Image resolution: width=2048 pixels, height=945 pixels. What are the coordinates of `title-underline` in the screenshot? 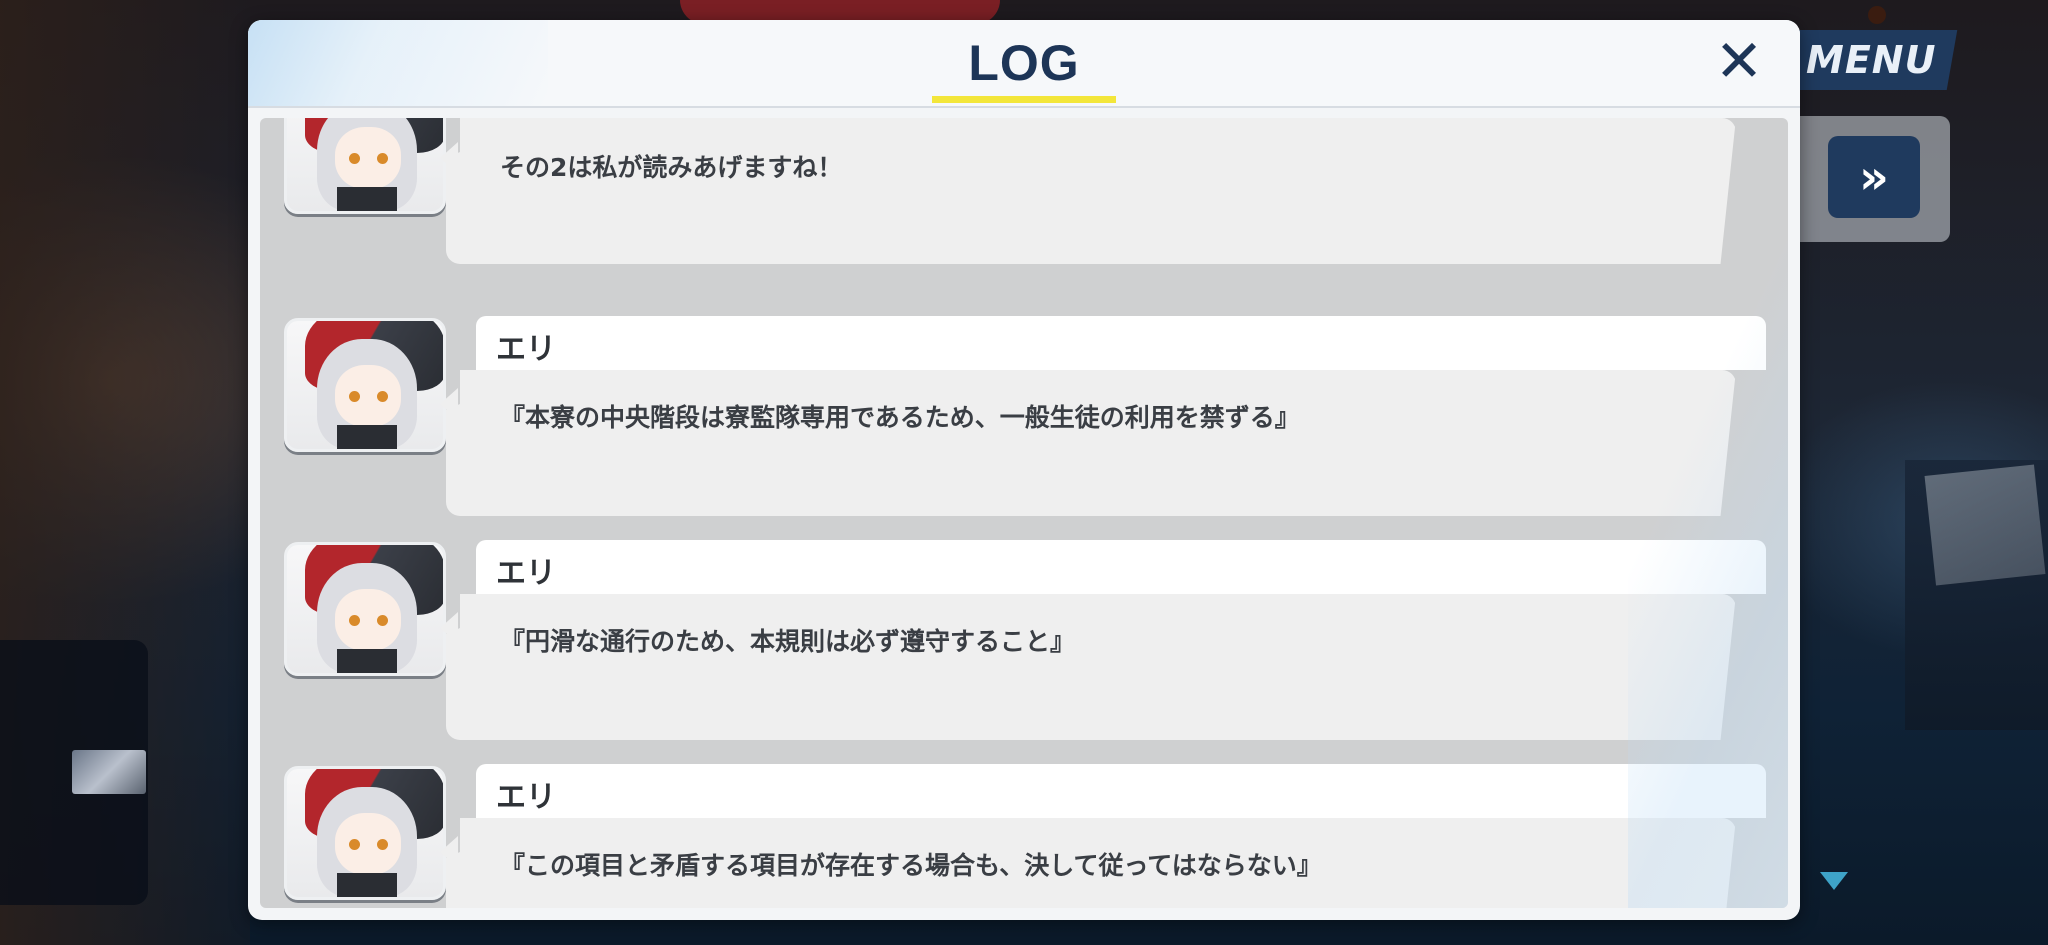 It's located at (1024, 99).